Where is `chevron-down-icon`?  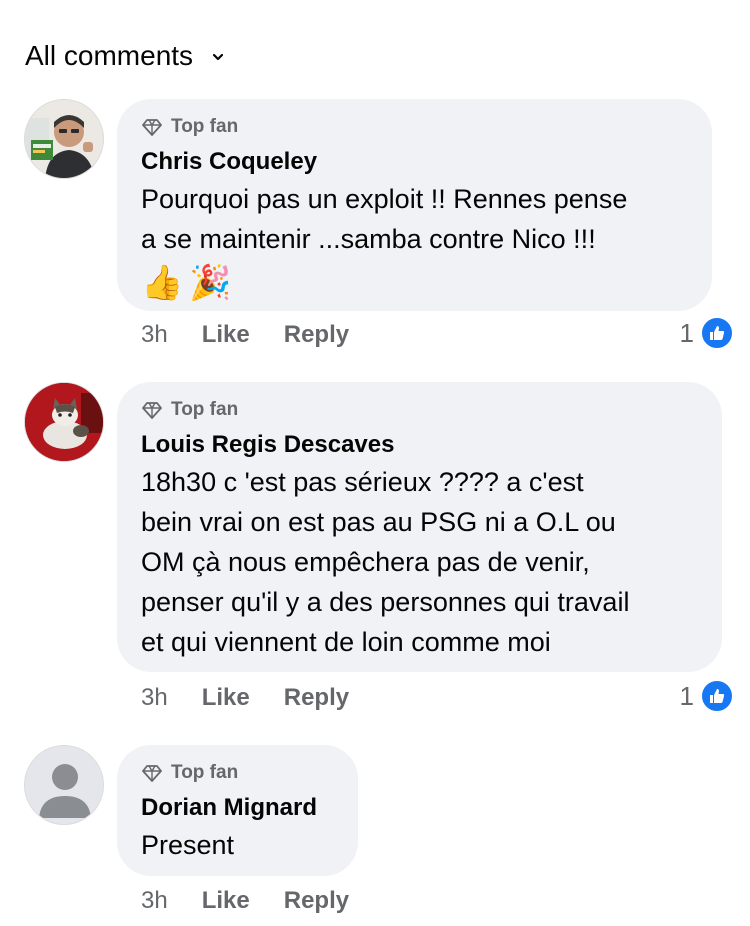
chevron-down-icon is located at coordinates (218, 57).